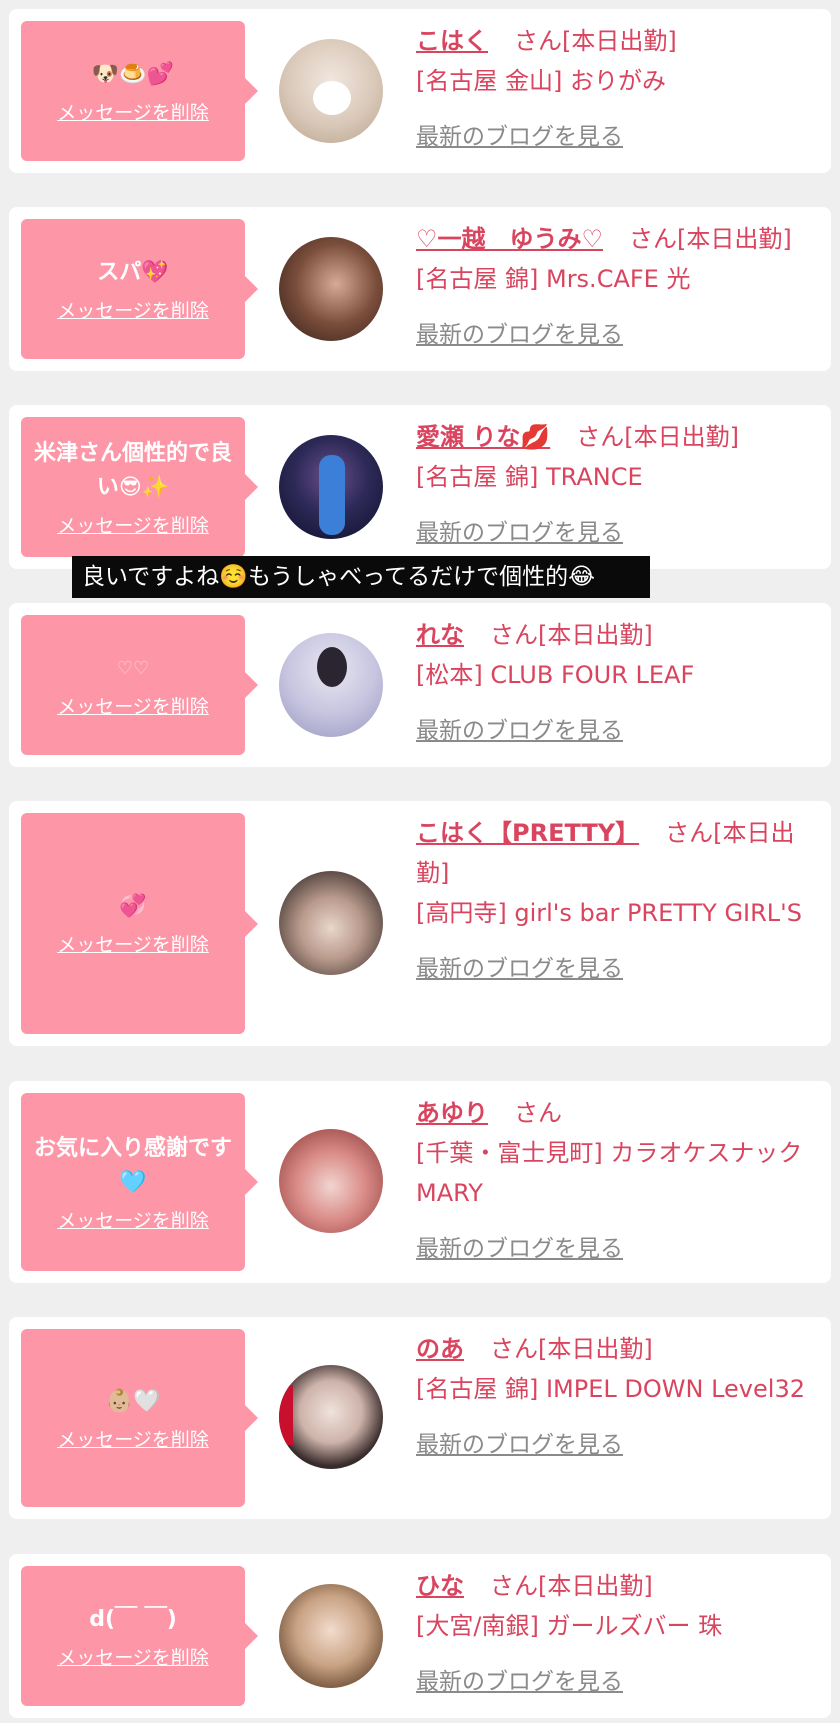 Image resolution: width=840 pixels, height=1723 pixels. Describe the element at coordinates (609, 1173) in the screenshot. I see `shop-name: [千葉・富士見町] カラオケスナック MARY` at that location.